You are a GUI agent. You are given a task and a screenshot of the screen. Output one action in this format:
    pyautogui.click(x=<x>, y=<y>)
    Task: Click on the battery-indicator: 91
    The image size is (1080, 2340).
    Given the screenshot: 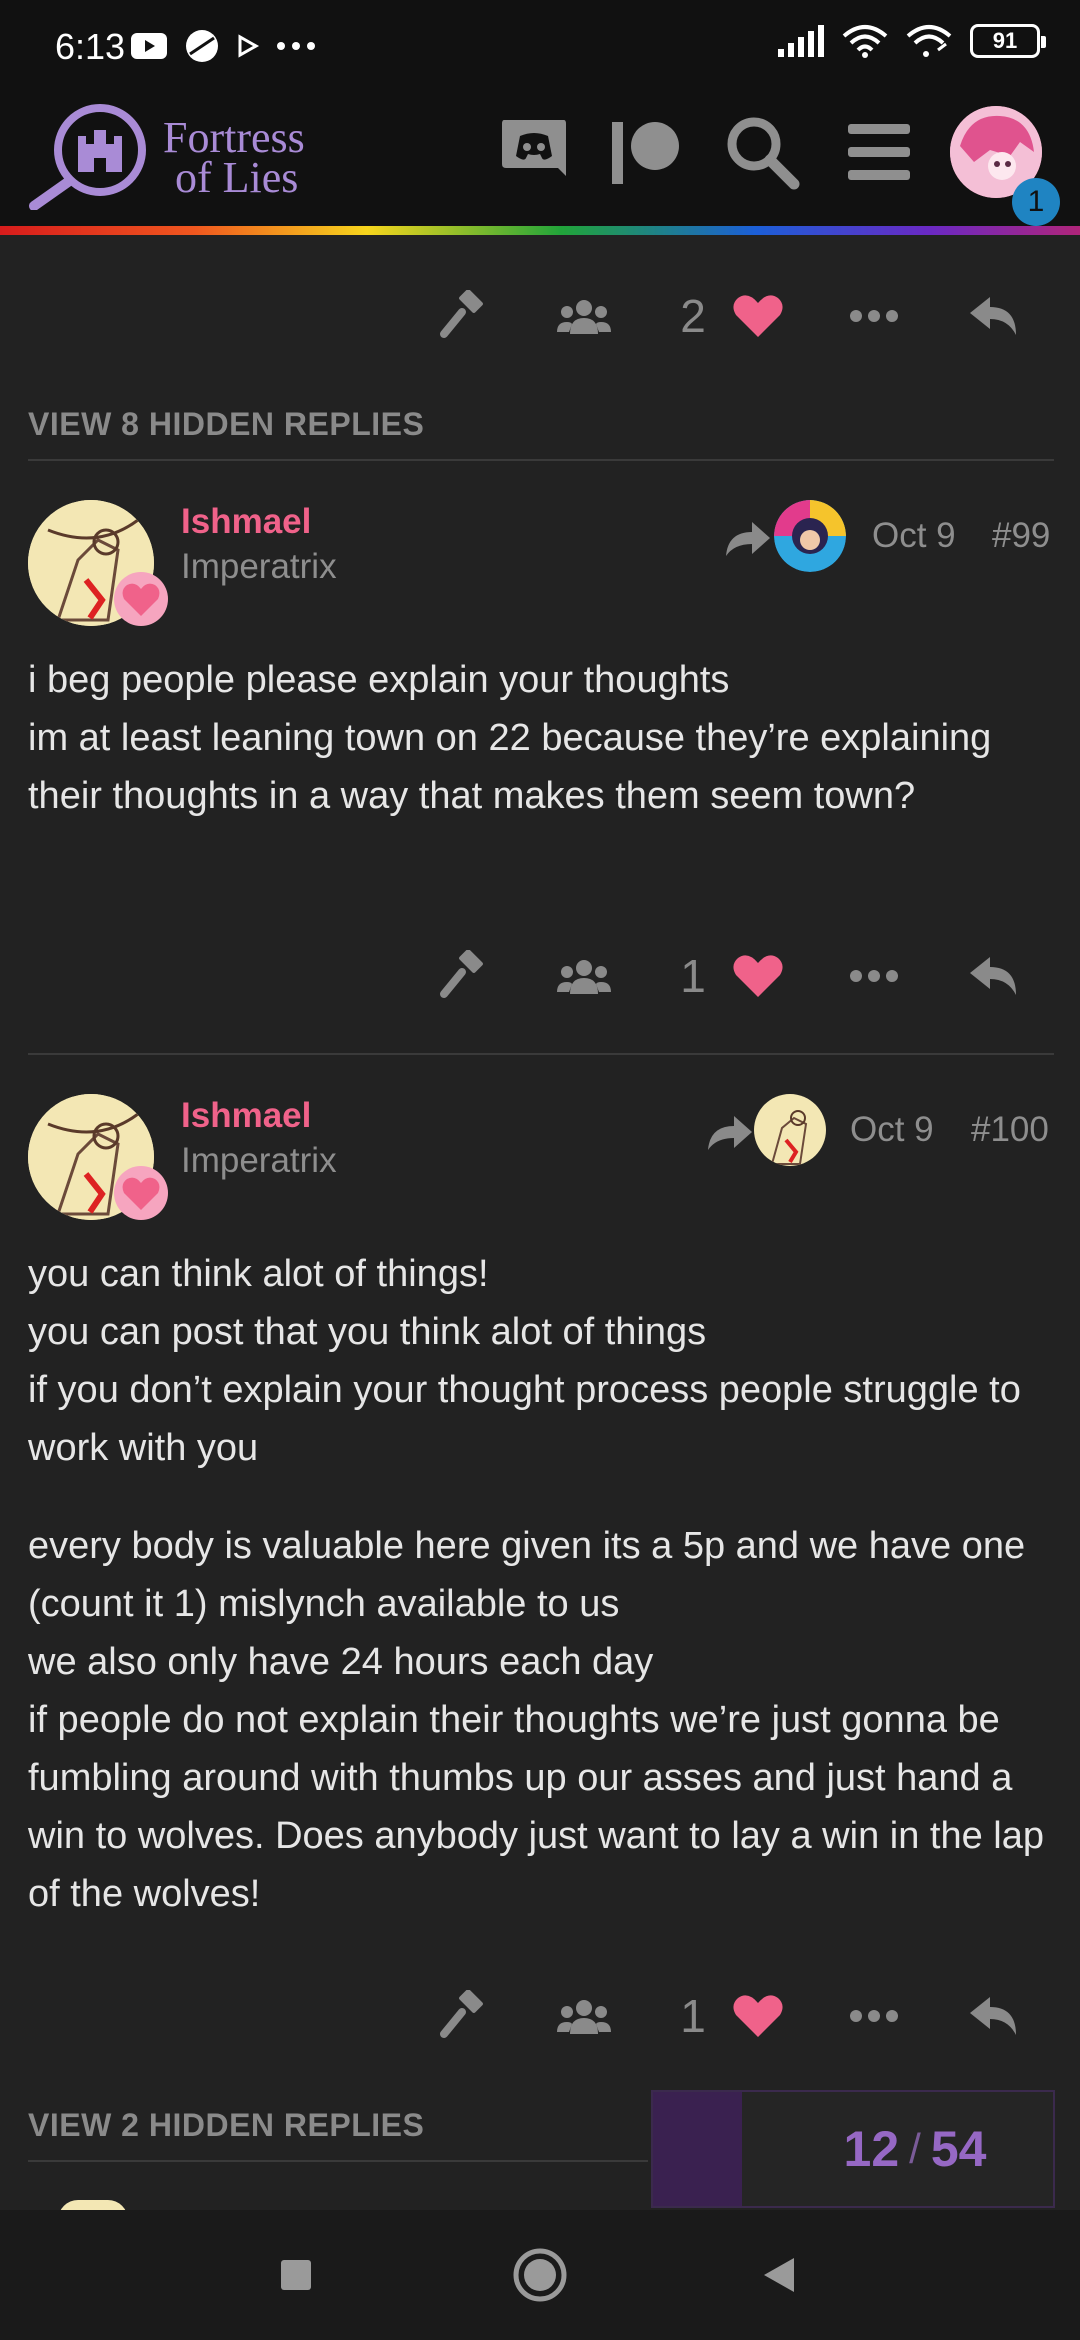 What is the action you would take?
    pyautogui.click(x=1008, y=41)
    